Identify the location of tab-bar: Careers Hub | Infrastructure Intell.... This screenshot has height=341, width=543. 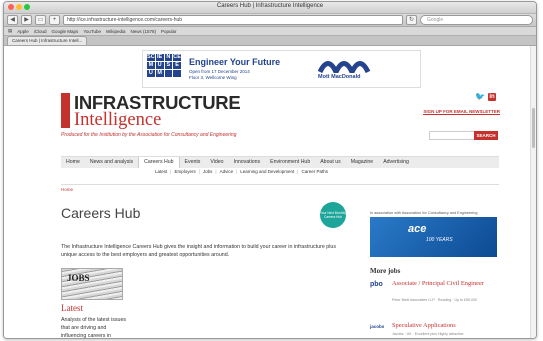
(270, 41).